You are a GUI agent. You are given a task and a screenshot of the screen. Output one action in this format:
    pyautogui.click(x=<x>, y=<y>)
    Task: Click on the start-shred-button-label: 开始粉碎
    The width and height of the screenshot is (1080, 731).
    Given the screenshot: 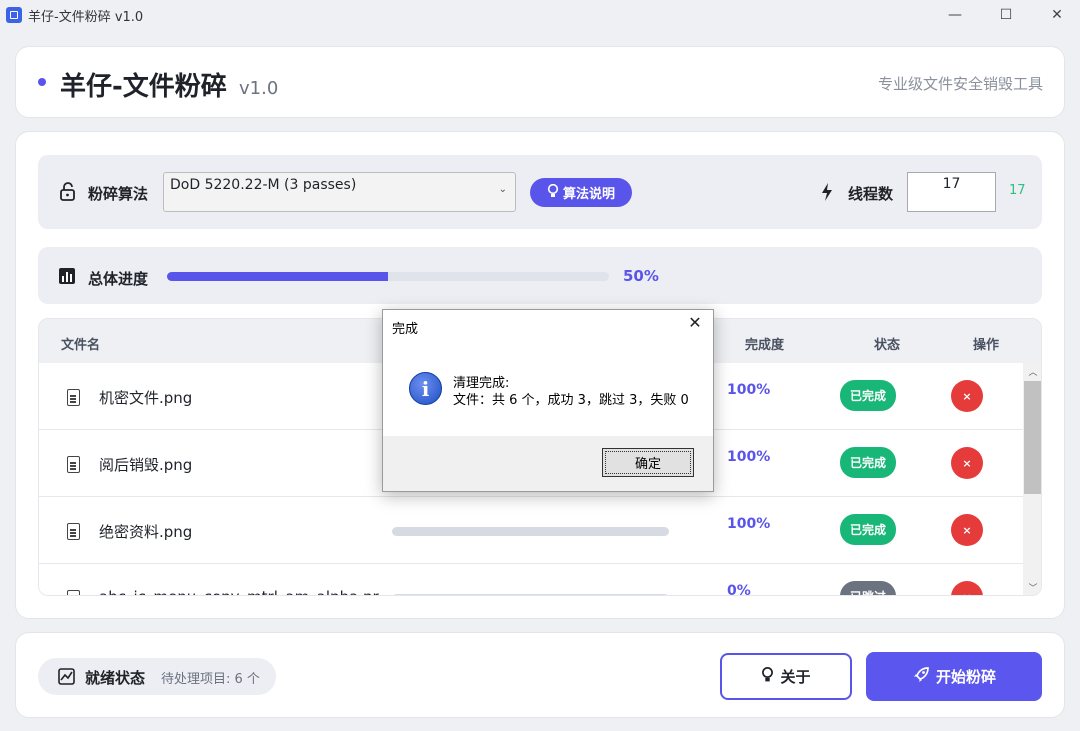 What is the action you would take?
    pyautogui.click(x=965, y=677)
    